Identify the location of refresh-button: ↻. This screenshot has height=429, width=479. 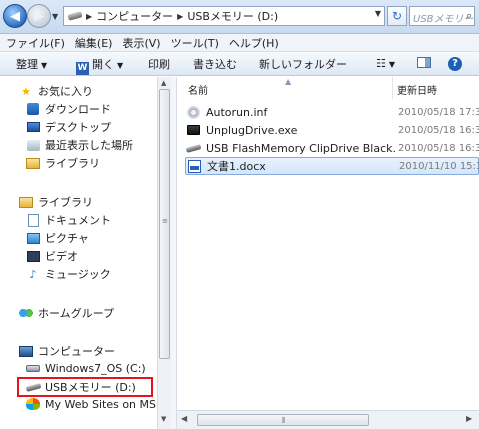
(397, 16).